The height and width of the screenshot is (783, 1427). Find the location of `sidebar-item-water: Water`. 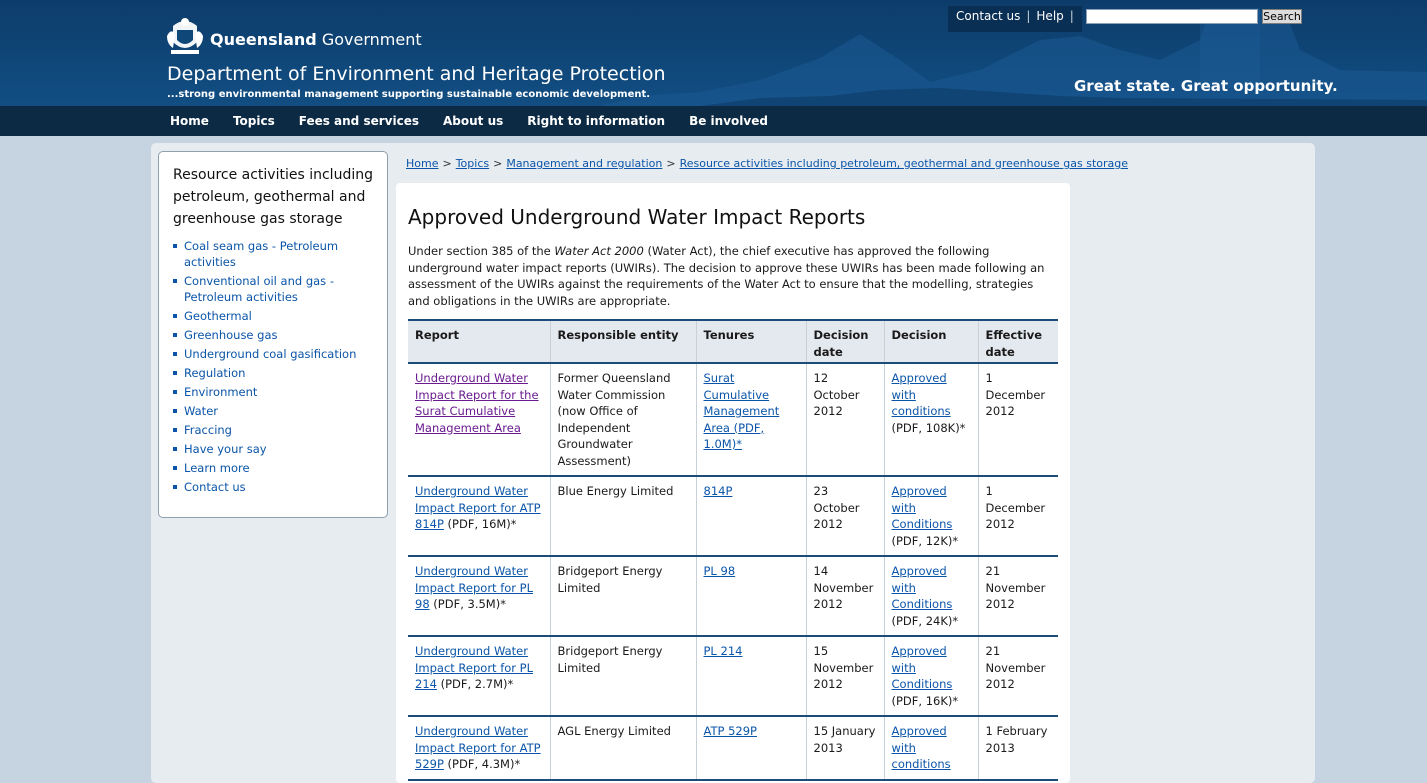

sidebar-item-water: Water is located at coordinates (201, 411).